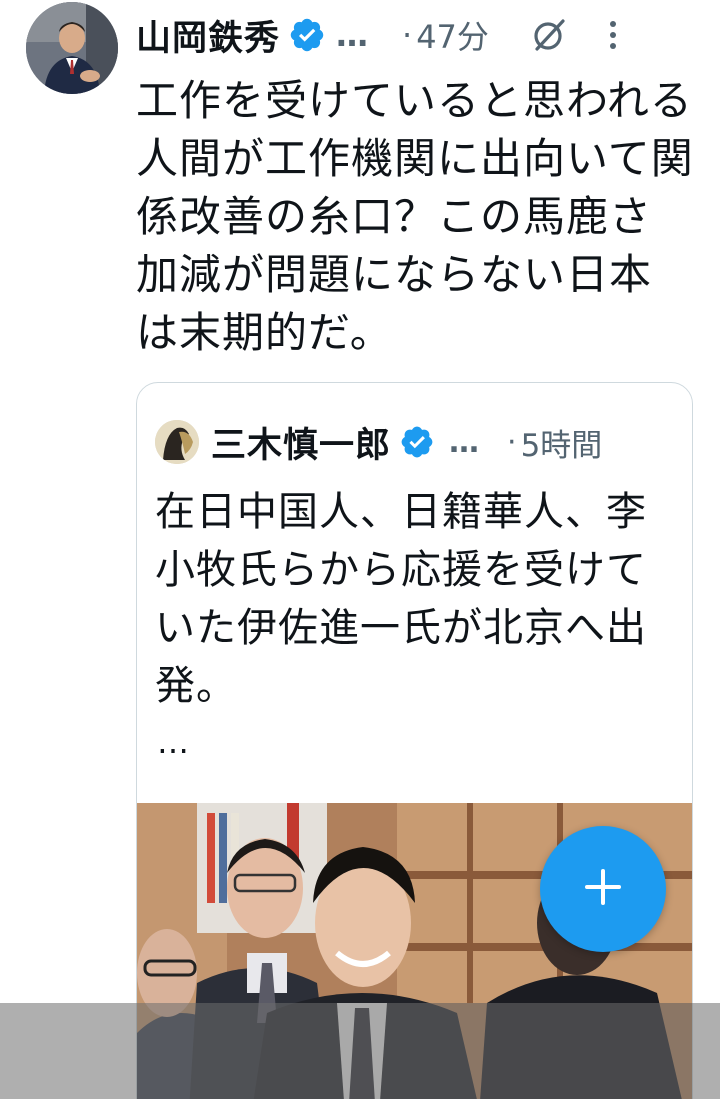 This screenshot has height=1099, width=720. I want to click on more-vertical-icon, so click(613, 35).